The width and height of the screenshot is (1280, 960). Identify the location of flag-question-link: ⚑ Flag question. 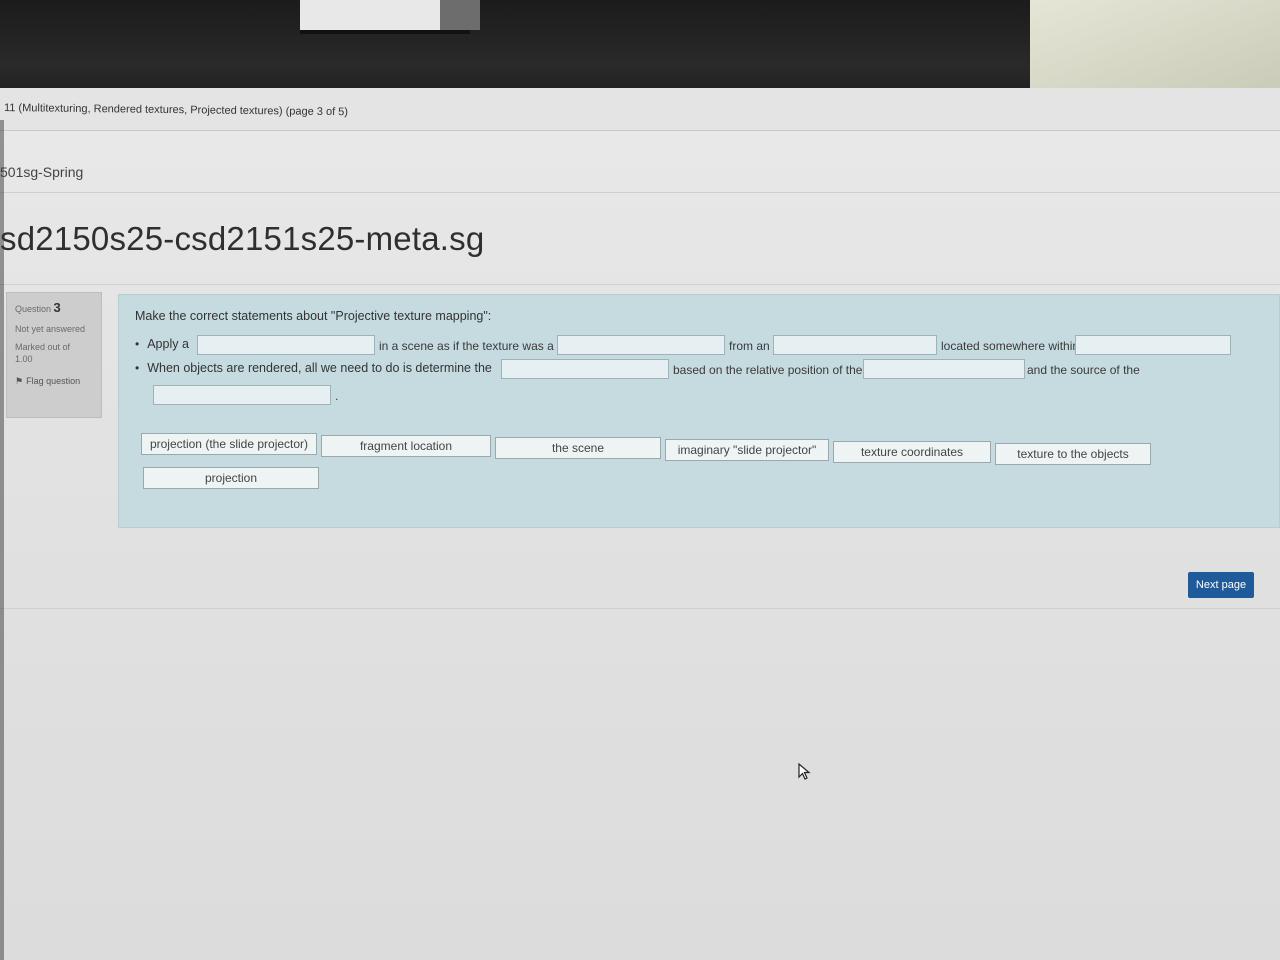
(54, 381).